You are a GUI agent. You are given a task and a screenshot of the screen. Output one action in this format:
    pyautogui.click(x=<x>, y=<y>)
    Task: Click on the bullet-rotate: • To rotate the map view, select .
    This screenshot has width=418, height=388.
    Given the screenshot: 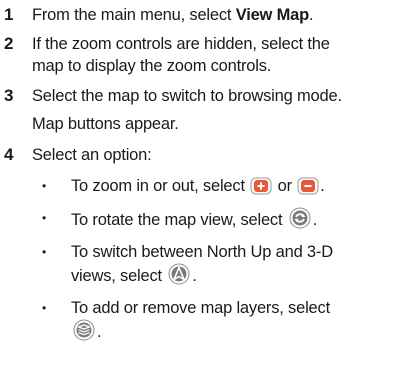 What is the action you would take?
    pyautogui.click(x=227, y=218)
    